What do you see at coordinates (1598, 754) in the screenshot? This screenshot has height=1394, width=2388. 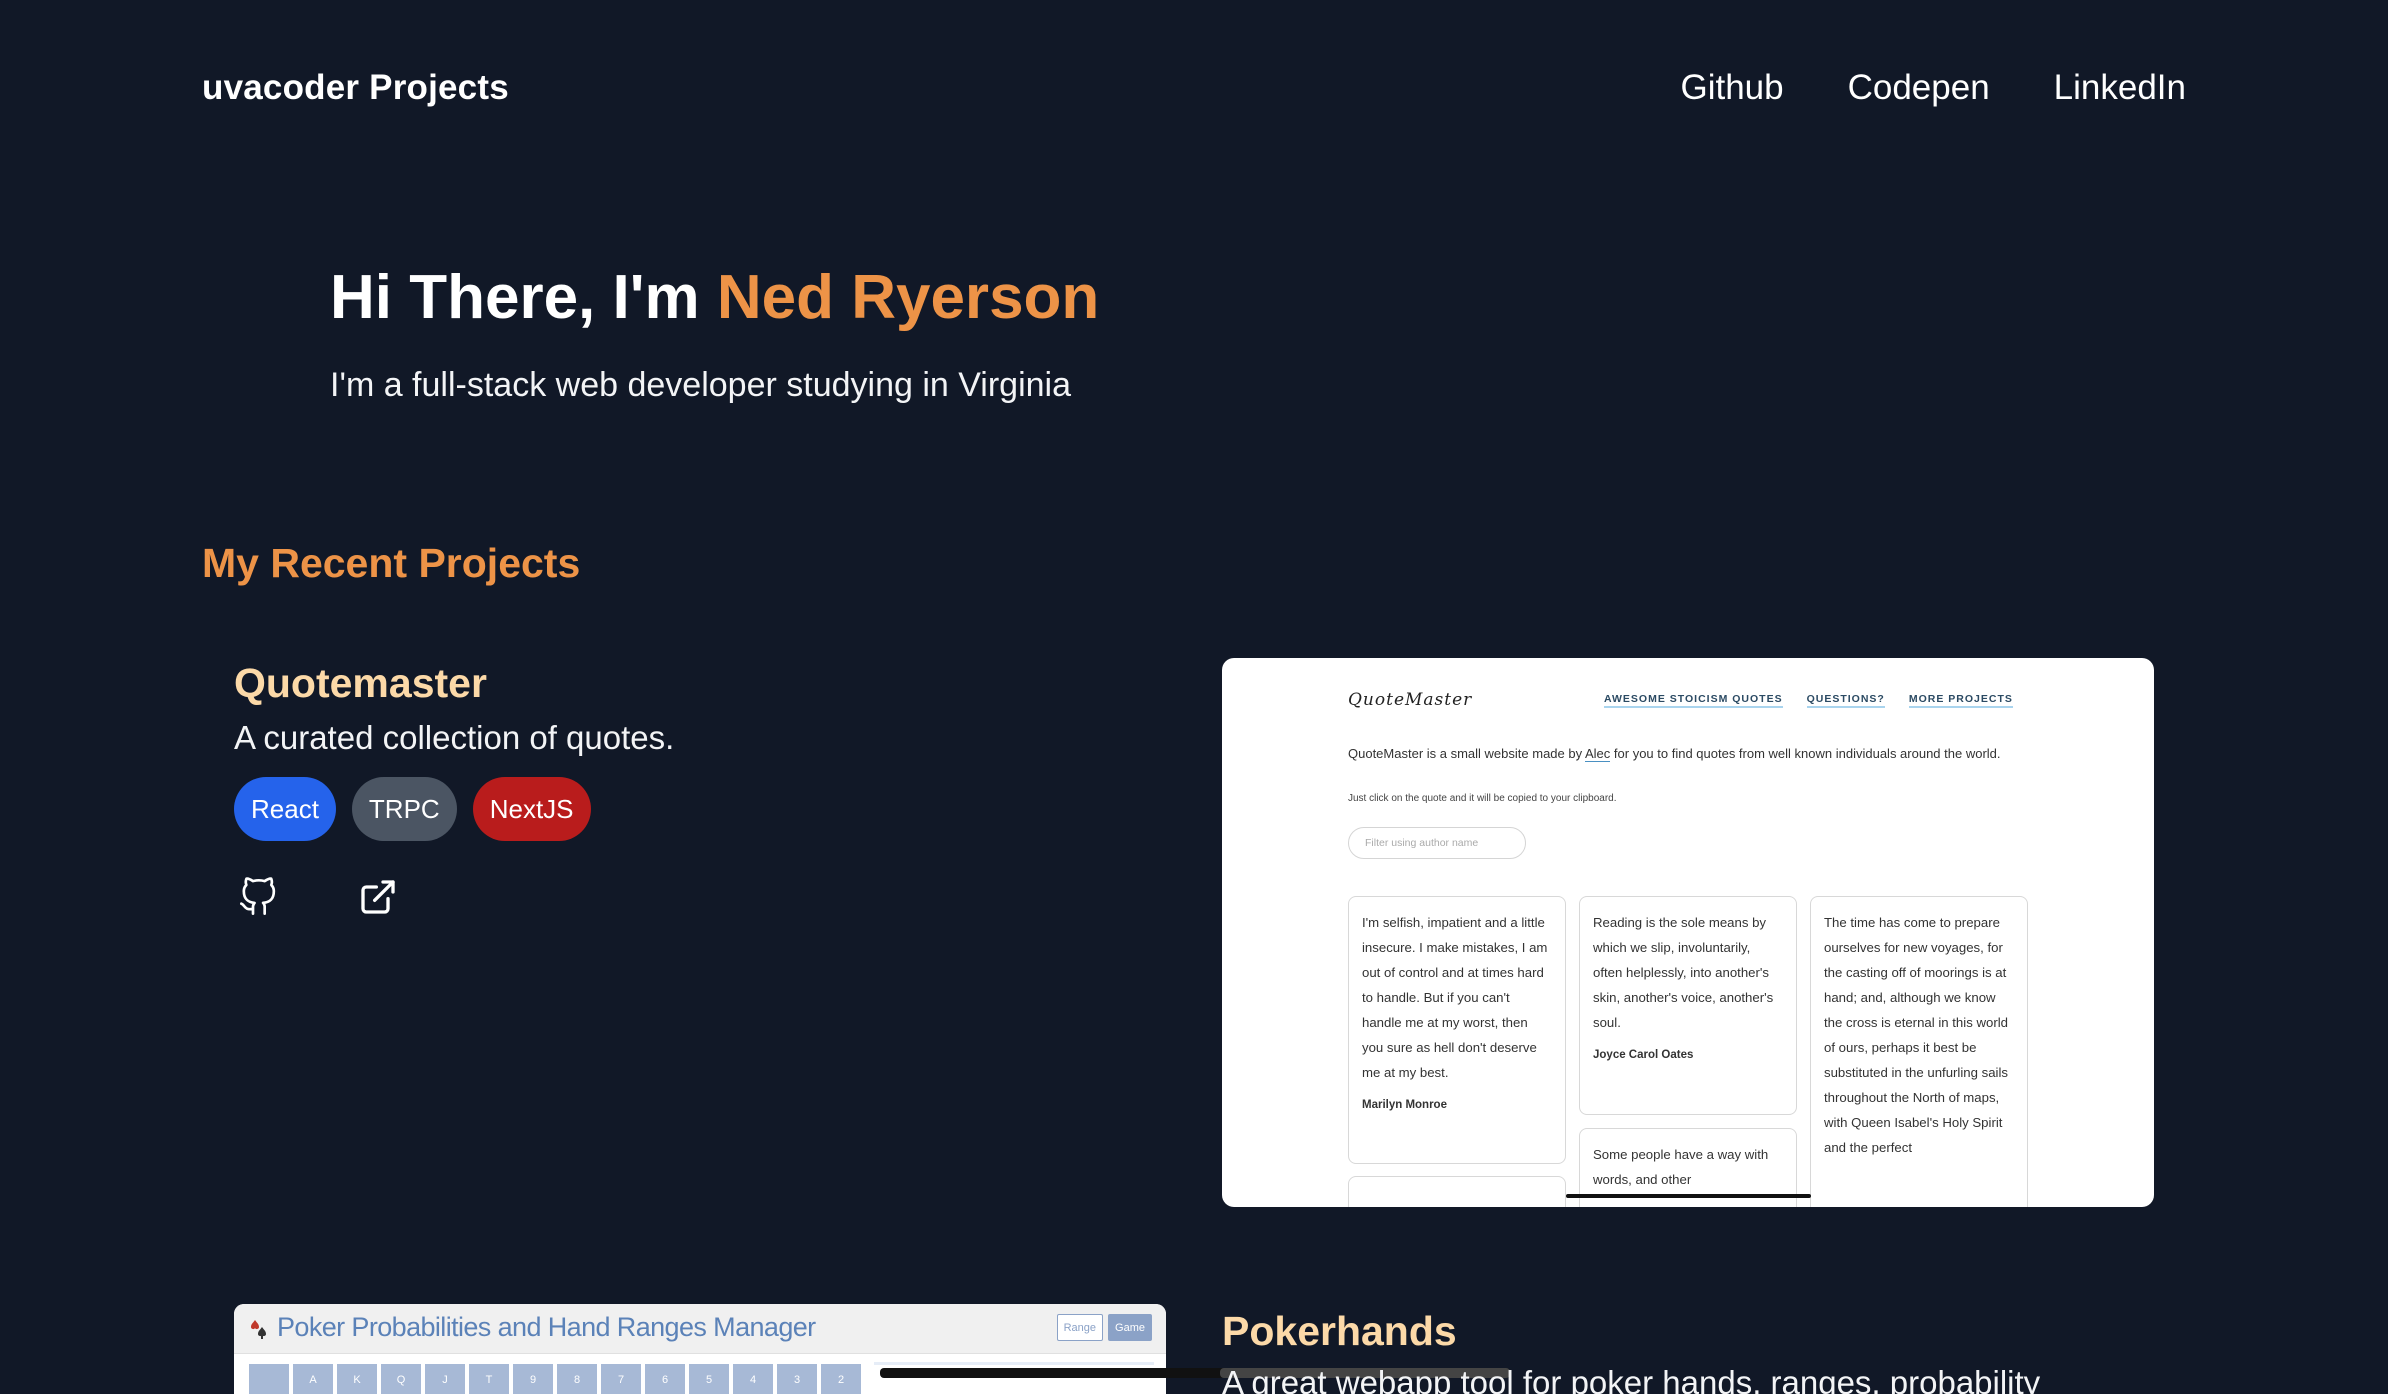 I see `qm-intro-link: Alec` at bounding box center [1598, 754].